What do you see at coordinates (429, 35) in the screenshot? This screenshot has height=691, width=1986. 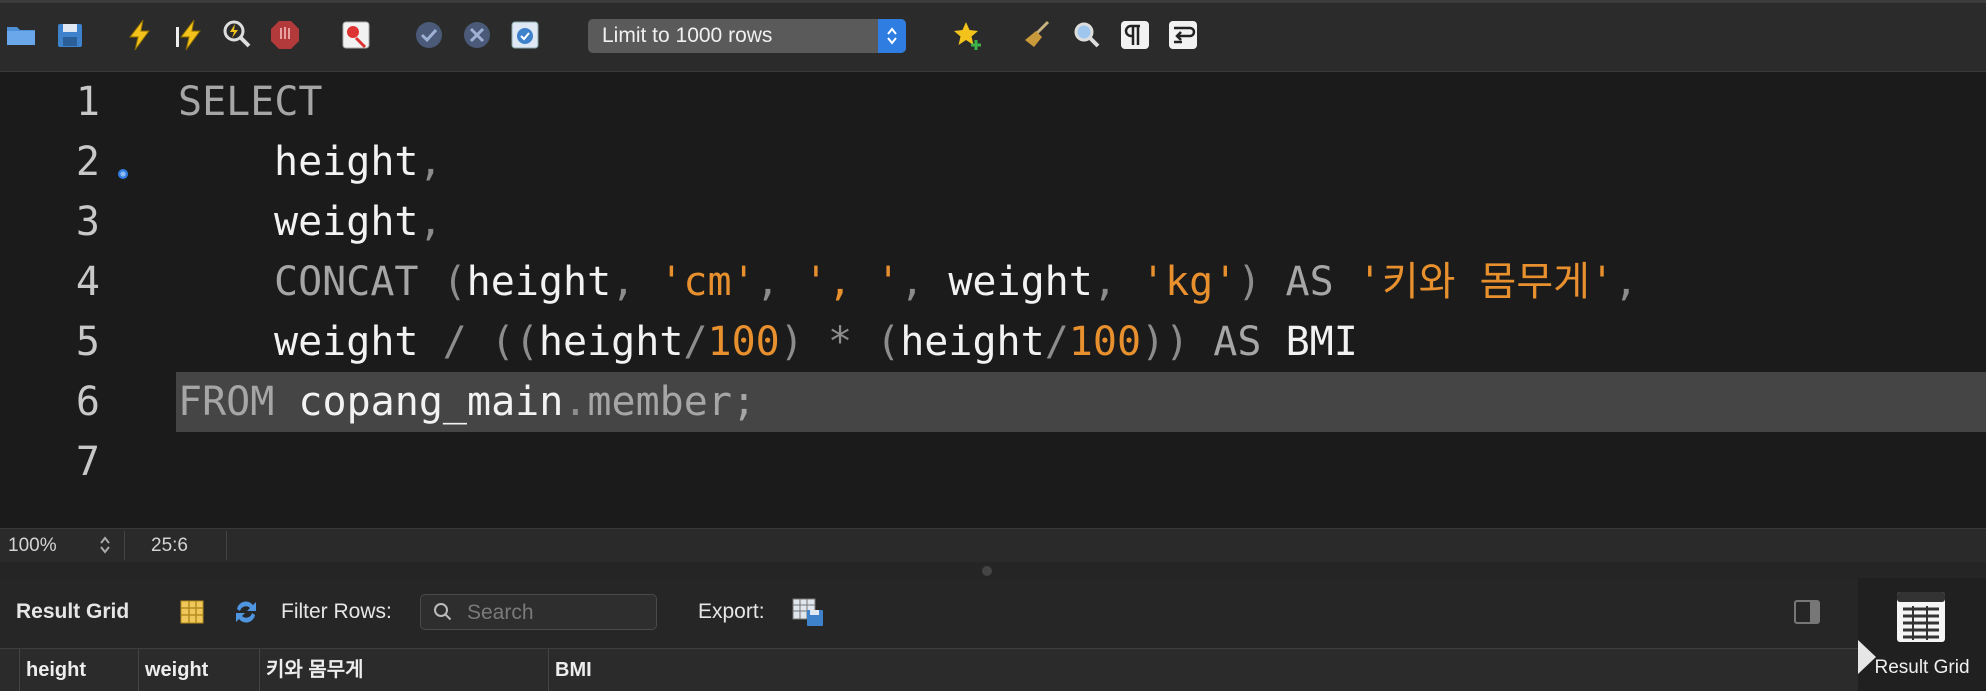 I see `commit-icon` at bounding box center [429, 35].